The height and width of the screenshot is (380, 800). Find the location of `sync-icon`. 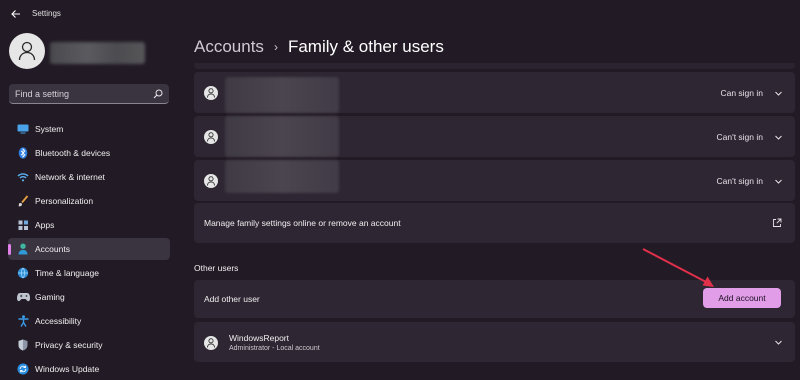

sync-icon is located at coordinates (23, 369).